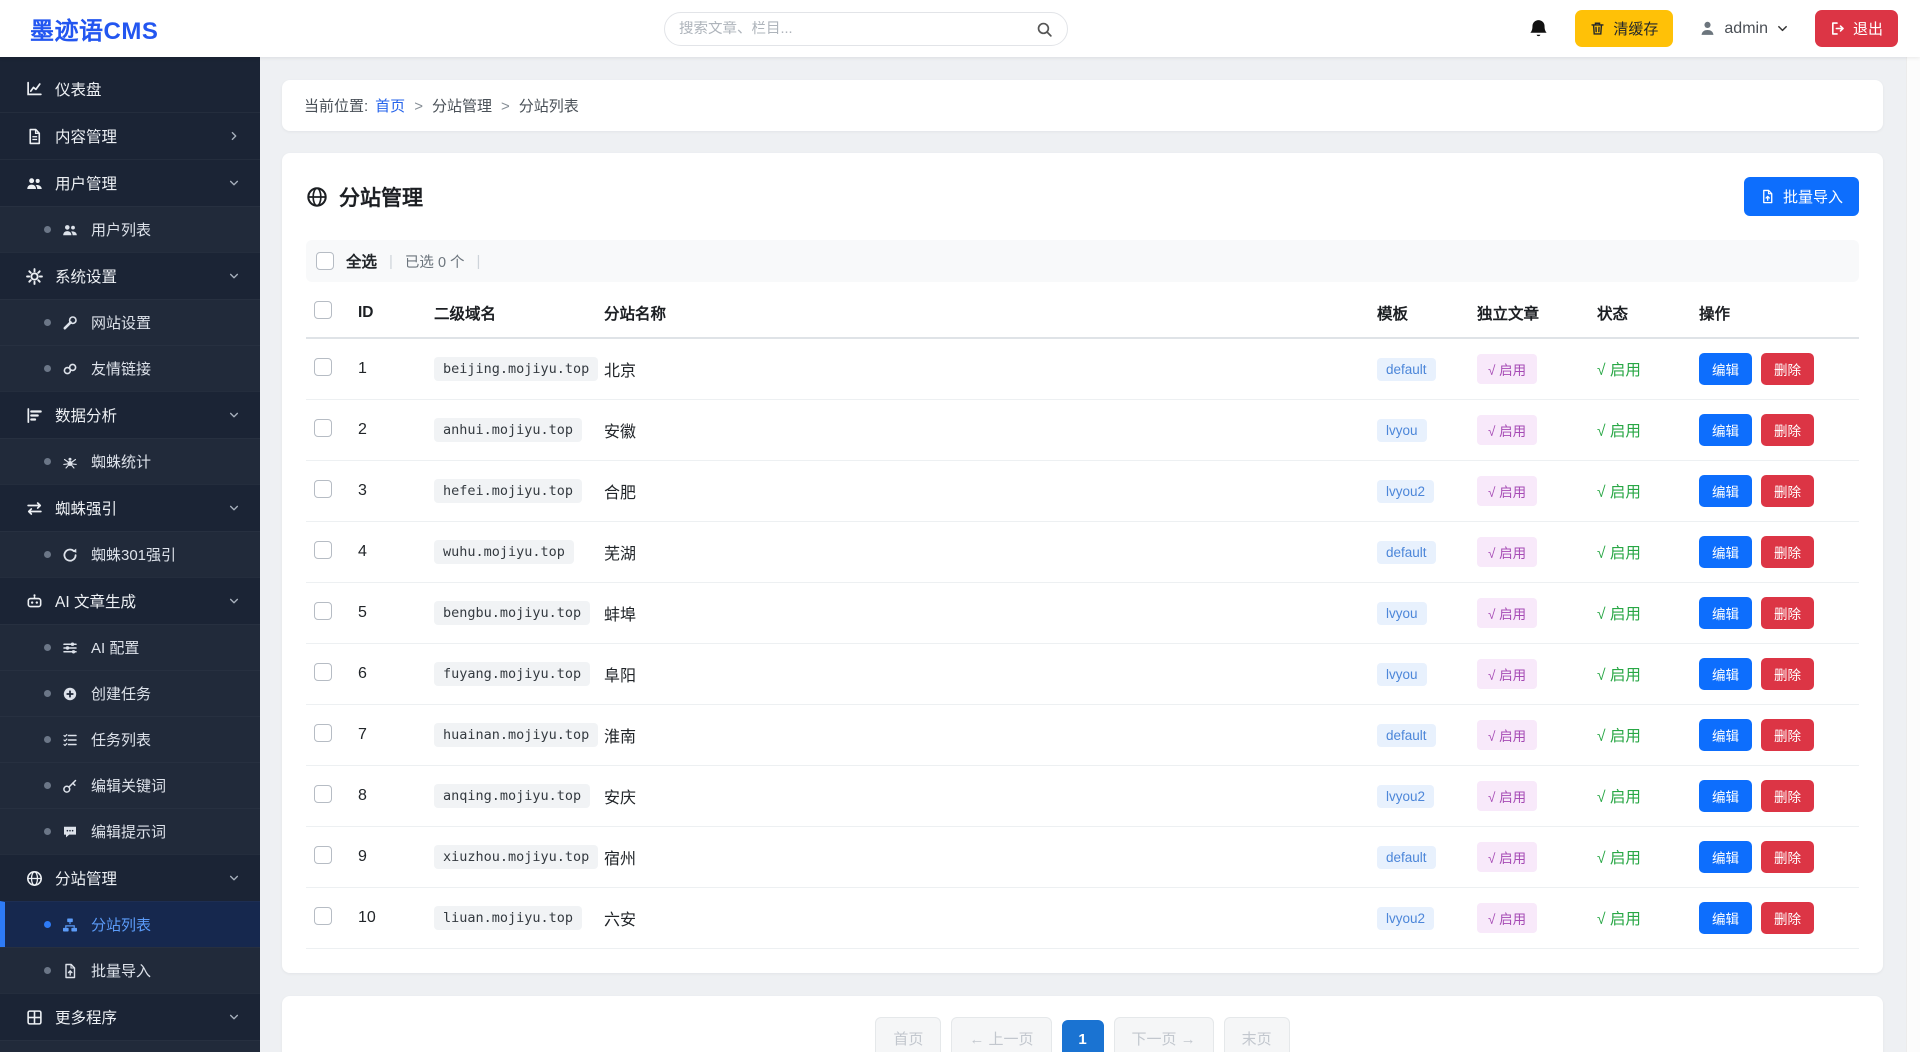  Describe the element at coordinates (70, 648) in the screenshot. I see `sliders-icon` at that location.